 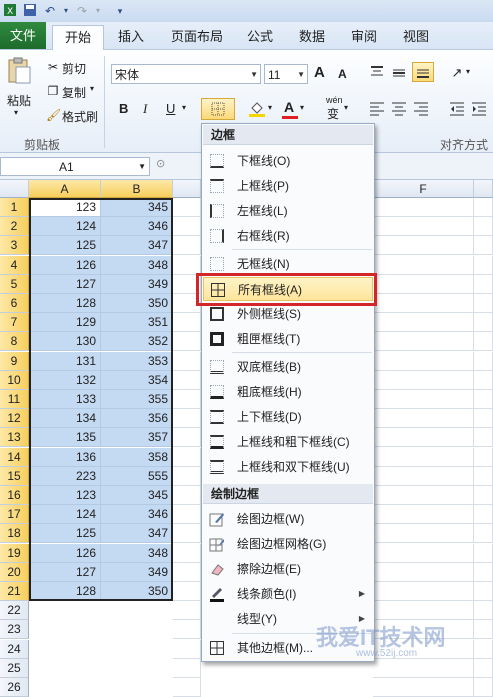 I want to click on tab-formulas: 公式, so click(x=260, y=37).